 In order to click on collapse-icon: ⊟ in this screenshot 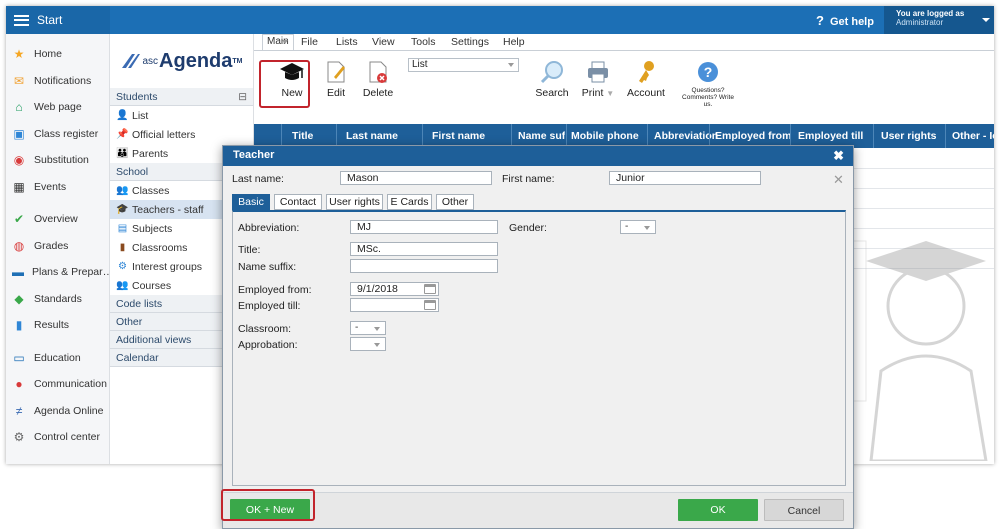, I will do `click(242, 97)`.